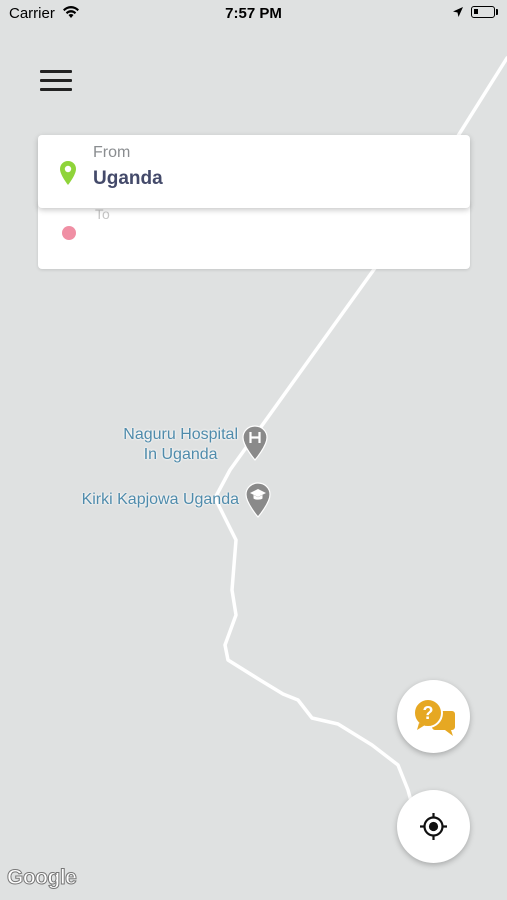  Describe the element at coordinates (69, 233) in the screenshot. I see `destination-dot-icon` at that location.